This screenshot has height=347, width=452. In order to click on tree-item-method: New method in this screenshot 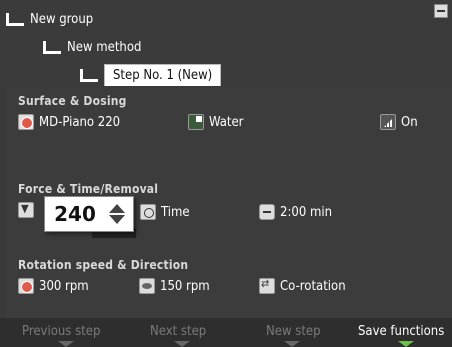, I will do `click(92, 47)`.